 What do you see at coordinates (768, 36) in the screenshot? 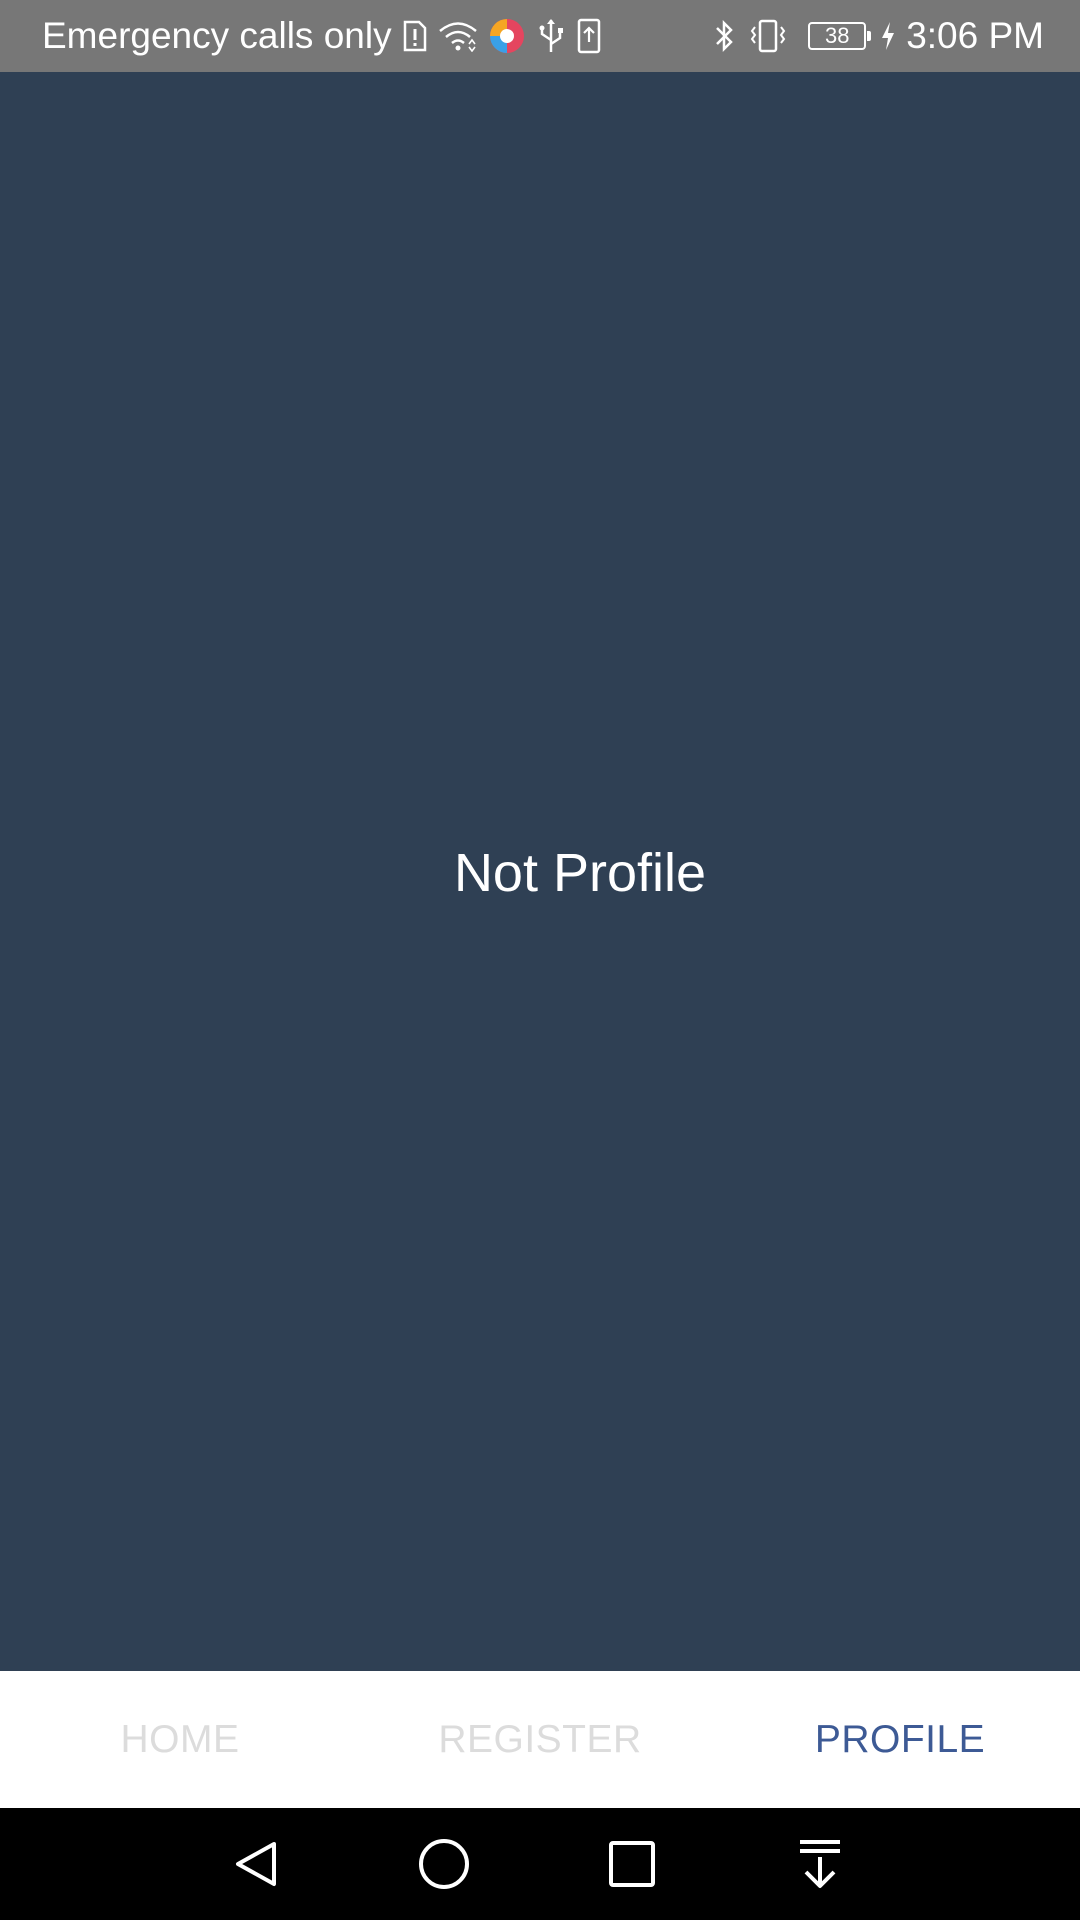
I see `vibrate-icon` at bounding box center [768, 36].